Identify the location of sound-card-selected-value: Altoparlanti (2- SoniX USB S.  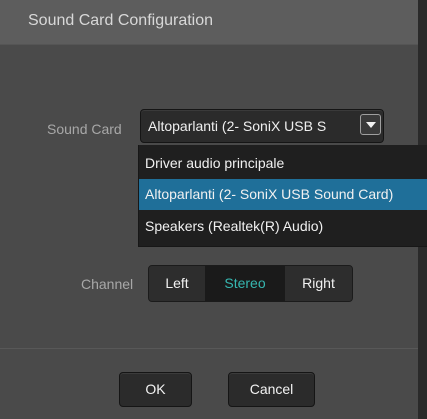
(251, 127).